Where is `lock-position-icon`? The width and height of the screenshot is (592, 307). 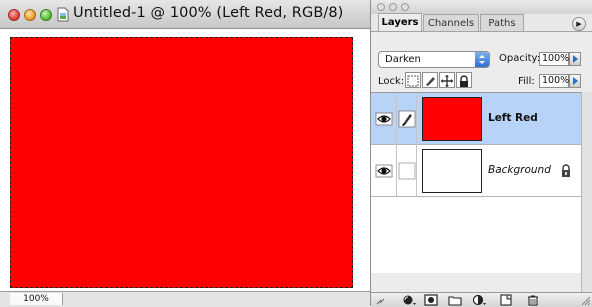
lock-position-icon is located at coordinates (447, 80).